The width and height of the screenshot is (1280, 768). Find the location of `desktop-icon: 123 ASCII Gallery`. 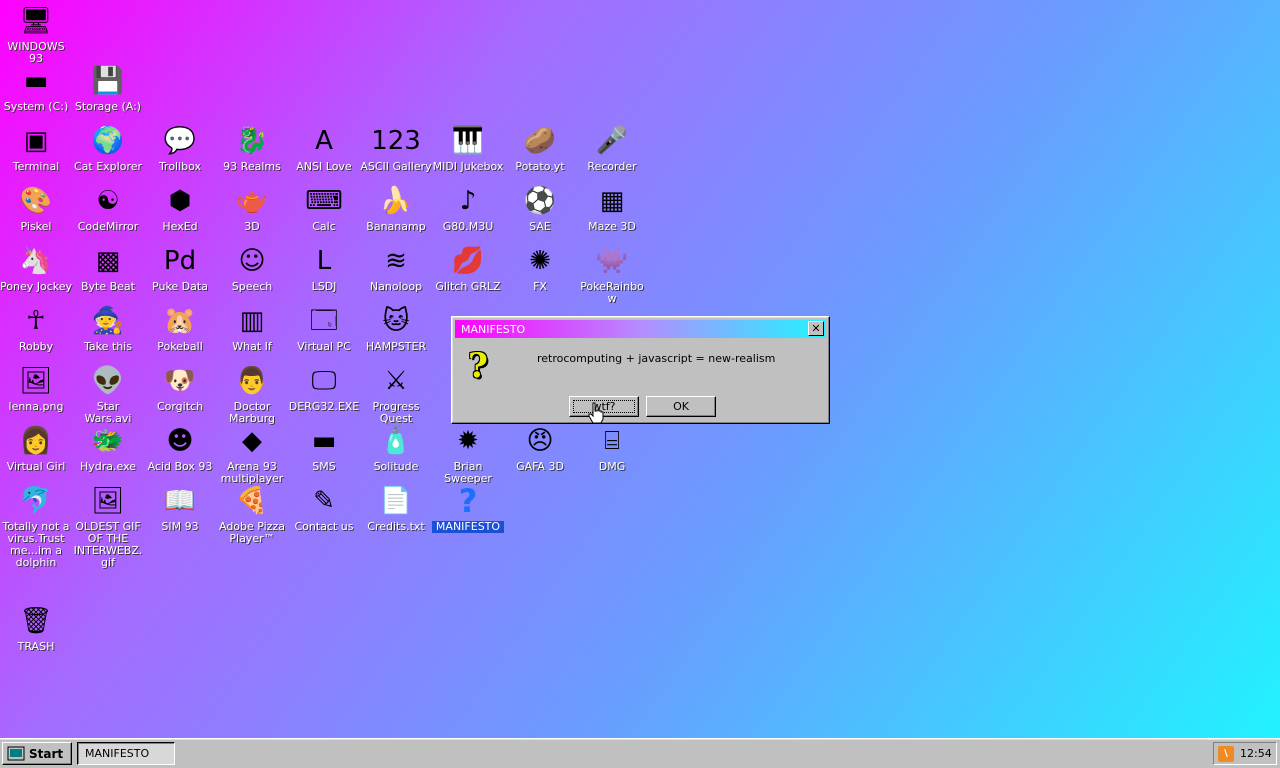

desktop-icon: 123 ASCII Gallery is located at coordinates (396, 148).